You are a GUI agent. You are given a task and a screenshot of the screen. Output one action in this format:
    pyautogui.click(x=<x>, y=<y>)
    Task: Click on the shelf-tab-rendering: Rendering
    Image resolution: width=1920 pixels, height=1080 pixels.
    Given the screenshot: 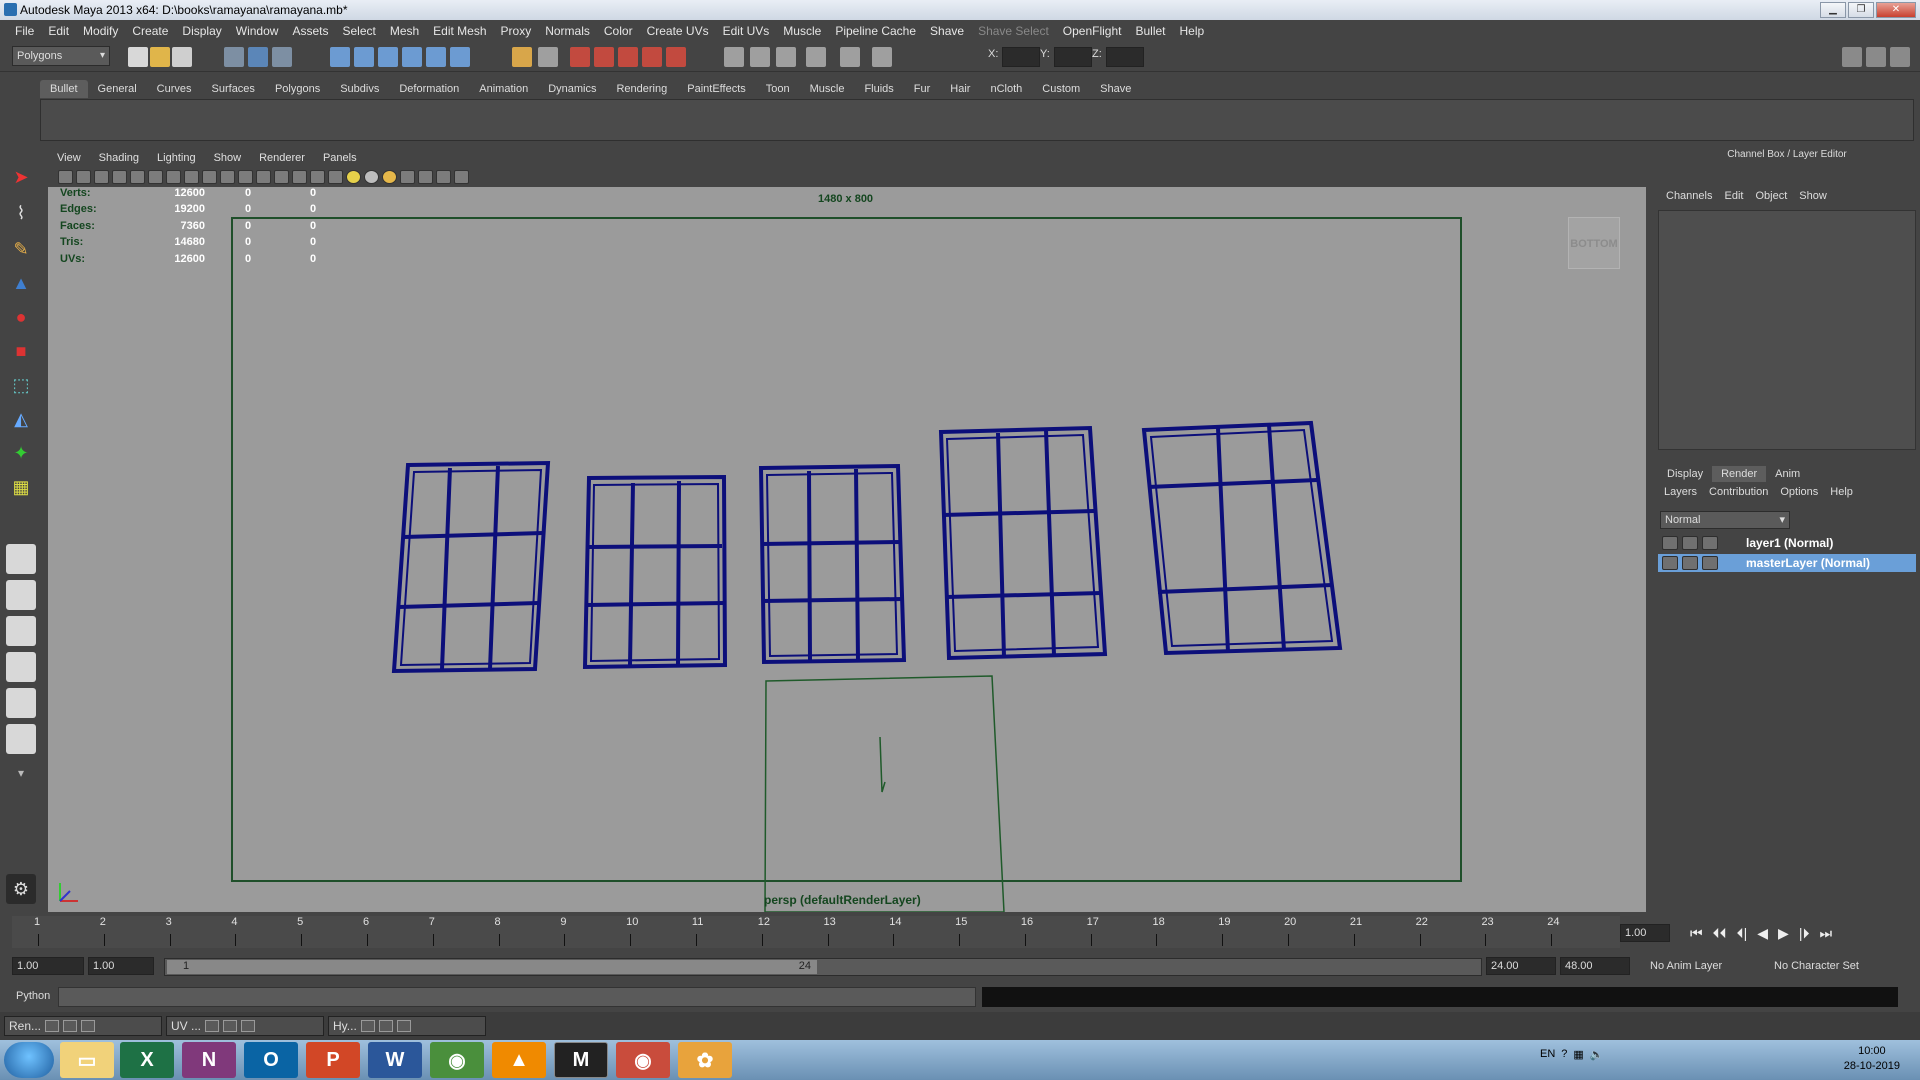 What is the action you would take?
    pyautogui.click(x=641, y=89)
    